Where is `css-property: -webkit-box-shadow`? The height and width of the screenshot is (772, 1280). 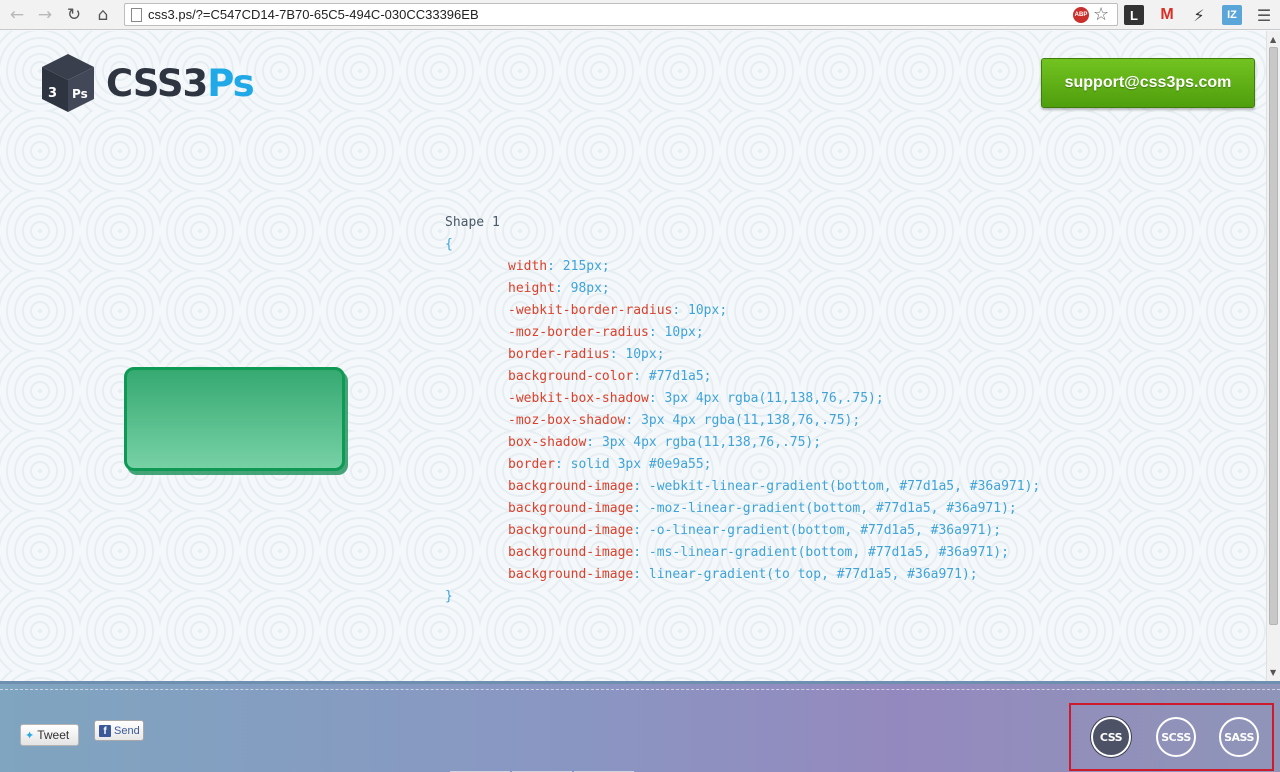
css-property: -webkit-box-shadow is located at coordinates (578, 398).